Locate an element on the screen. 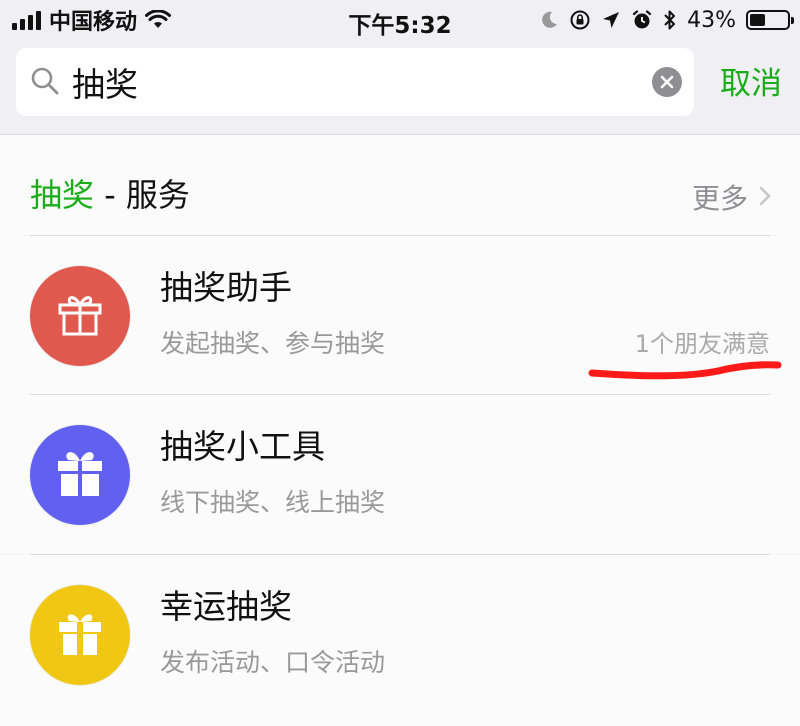 The height and width of the screenshot is (726, 800). bluetooth-icon is located at coordinates (670, 20).